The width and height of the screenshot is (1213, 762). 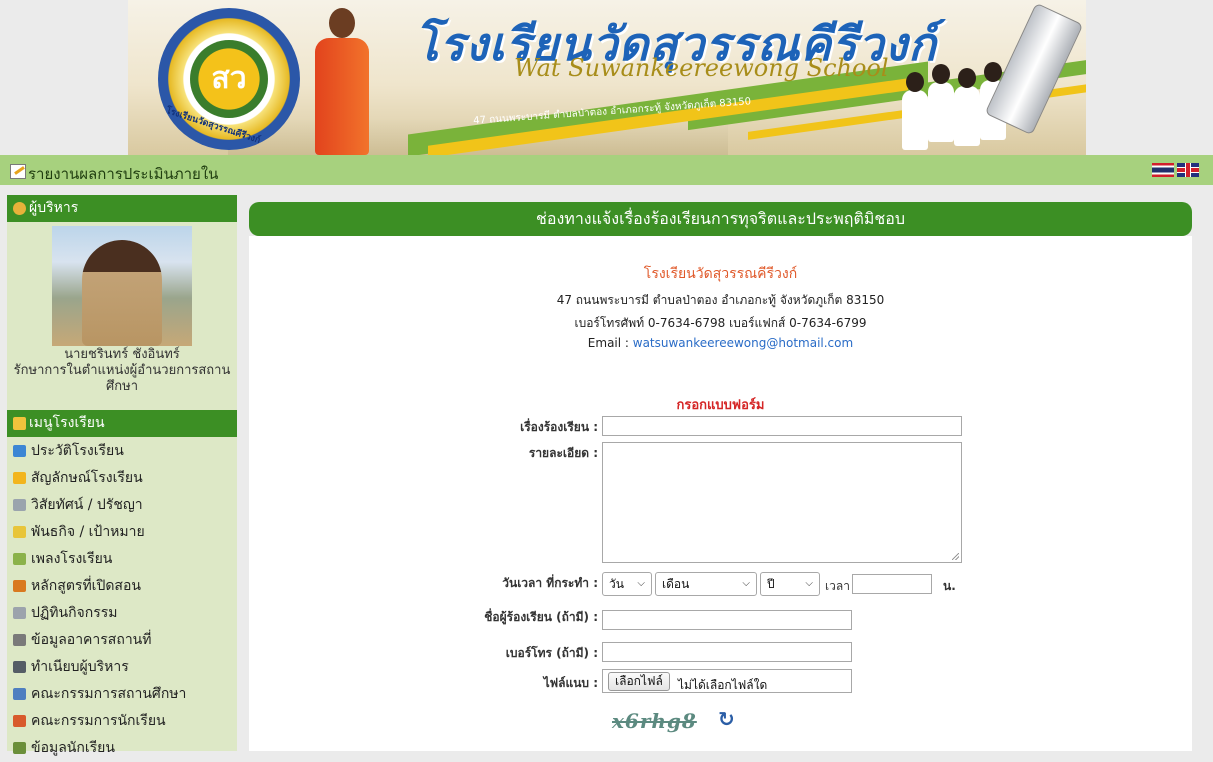 I want to click on phone-label: เบอร์โทร (ถ้ามี) :, so click(x=551, y=653).